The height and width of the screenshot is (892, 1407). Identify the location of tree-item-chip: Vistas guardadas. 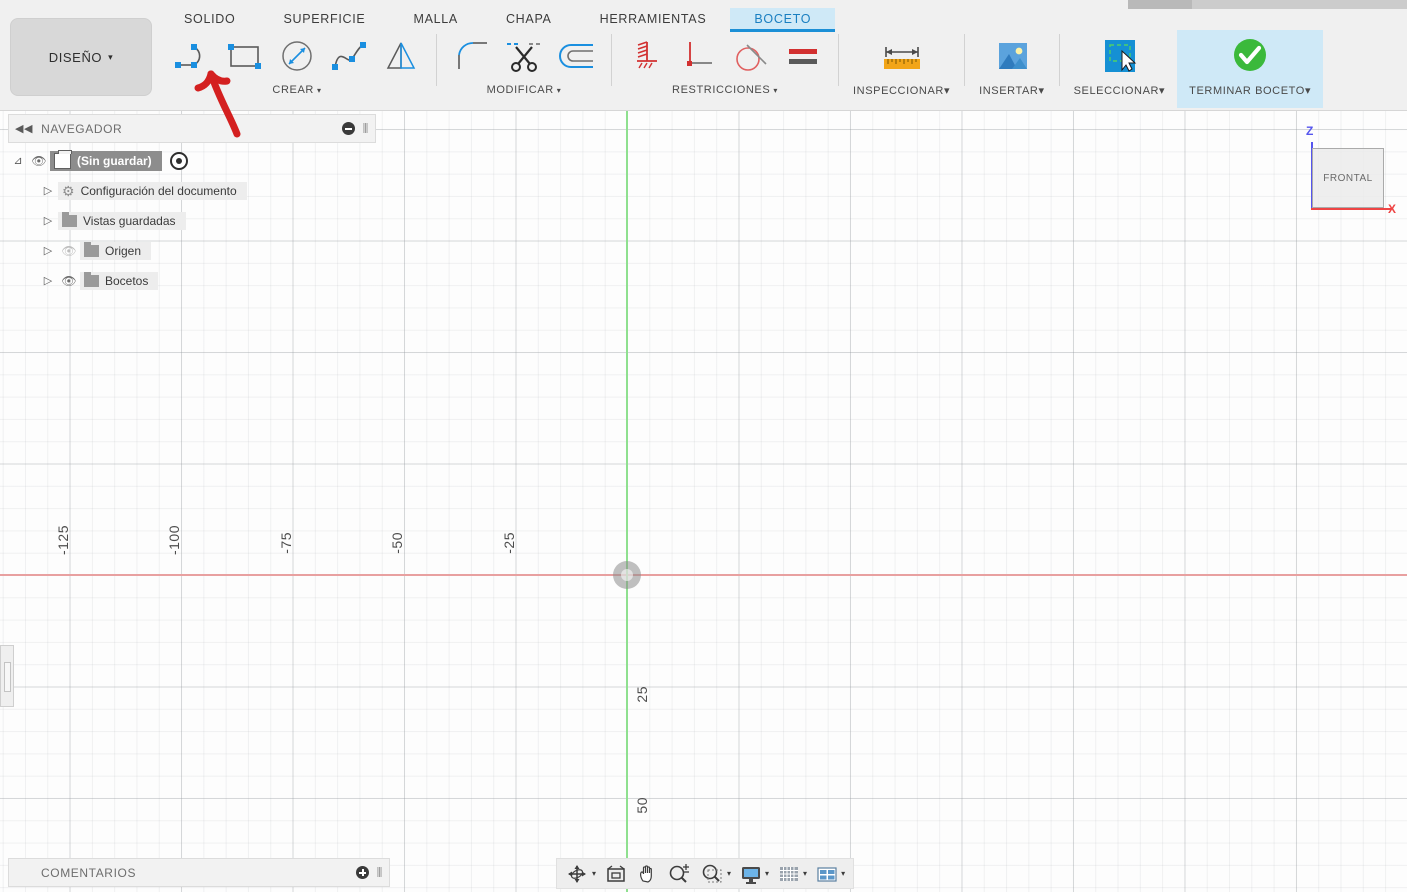
(122, 220).